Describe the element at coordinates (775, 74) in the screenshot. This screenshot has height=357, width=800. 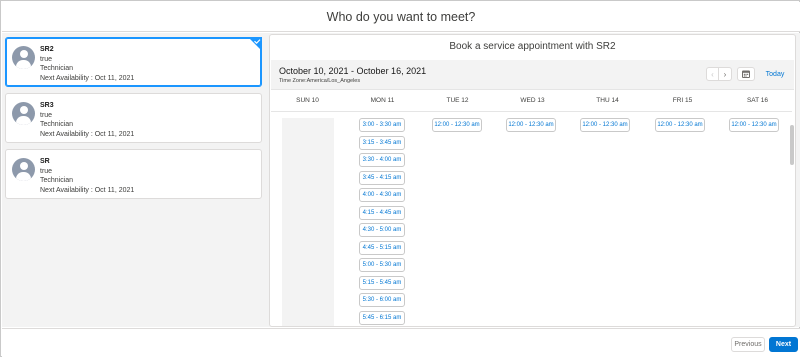
I see `today-button: Today` at that location.